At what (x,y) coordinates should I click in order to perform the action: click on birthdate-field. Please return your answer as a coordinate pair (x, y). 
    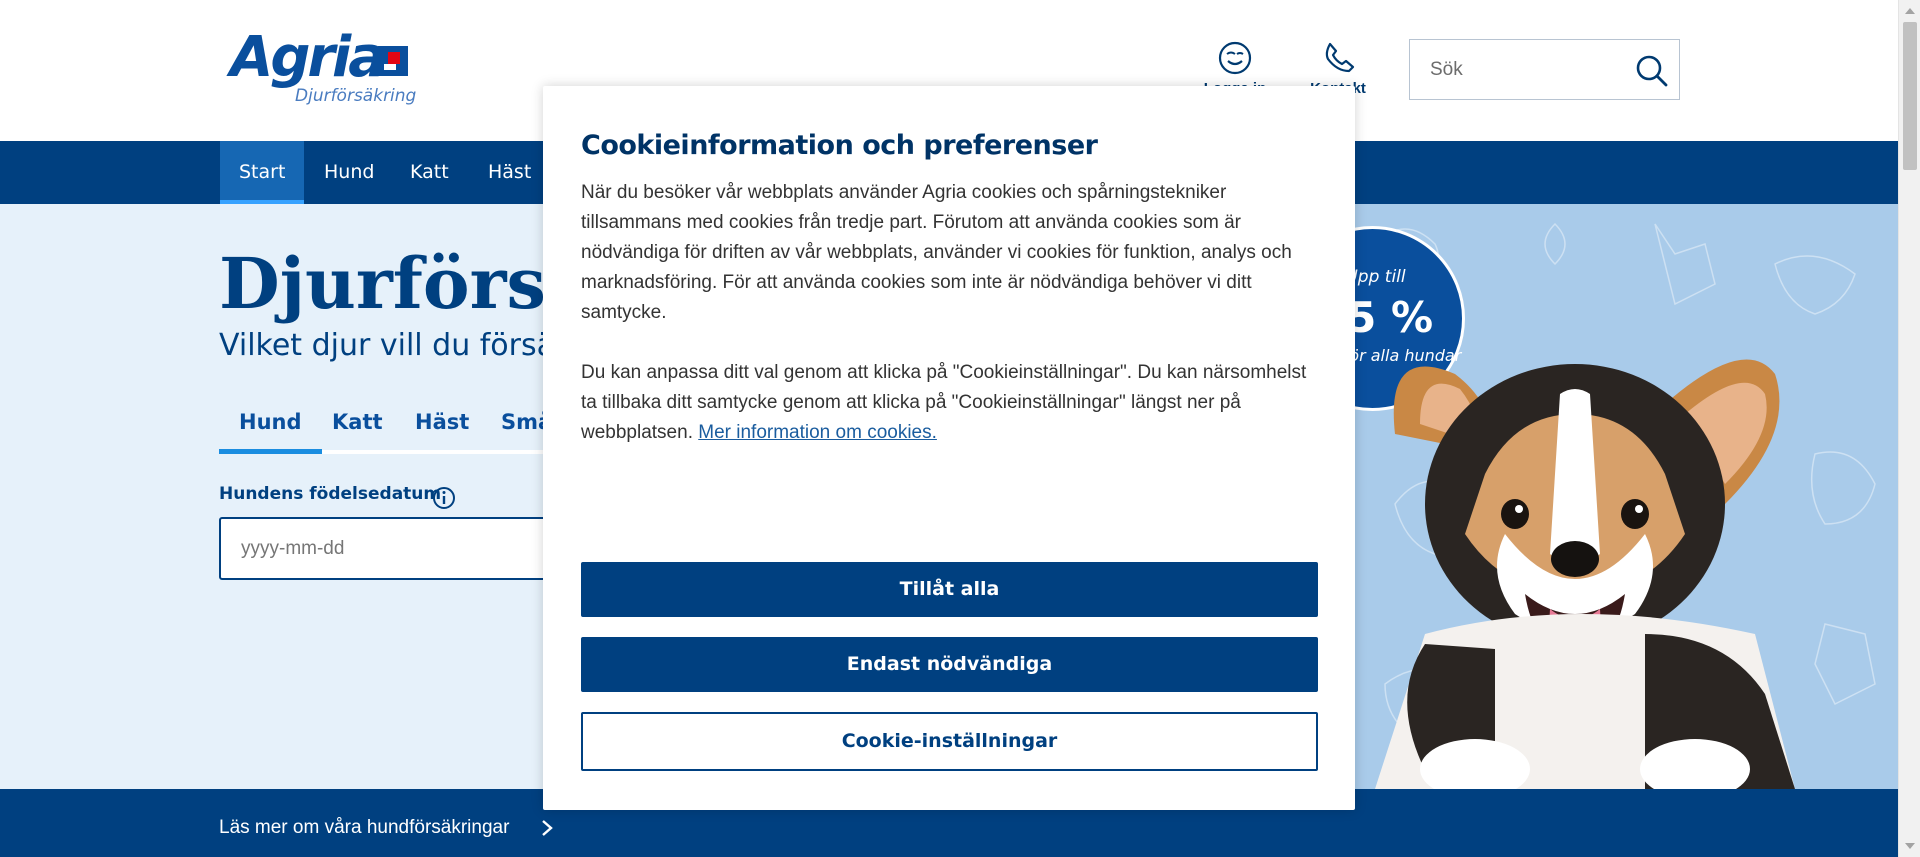
    Looking at the image, I should click on (389, 548).